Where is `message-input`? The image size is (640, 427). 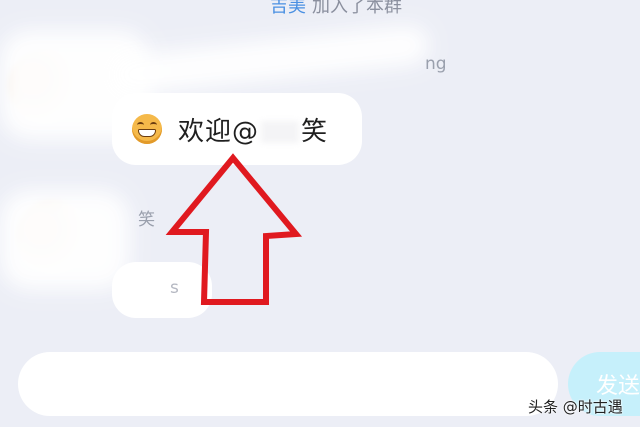 message-input is located at coordinates (288, 384).